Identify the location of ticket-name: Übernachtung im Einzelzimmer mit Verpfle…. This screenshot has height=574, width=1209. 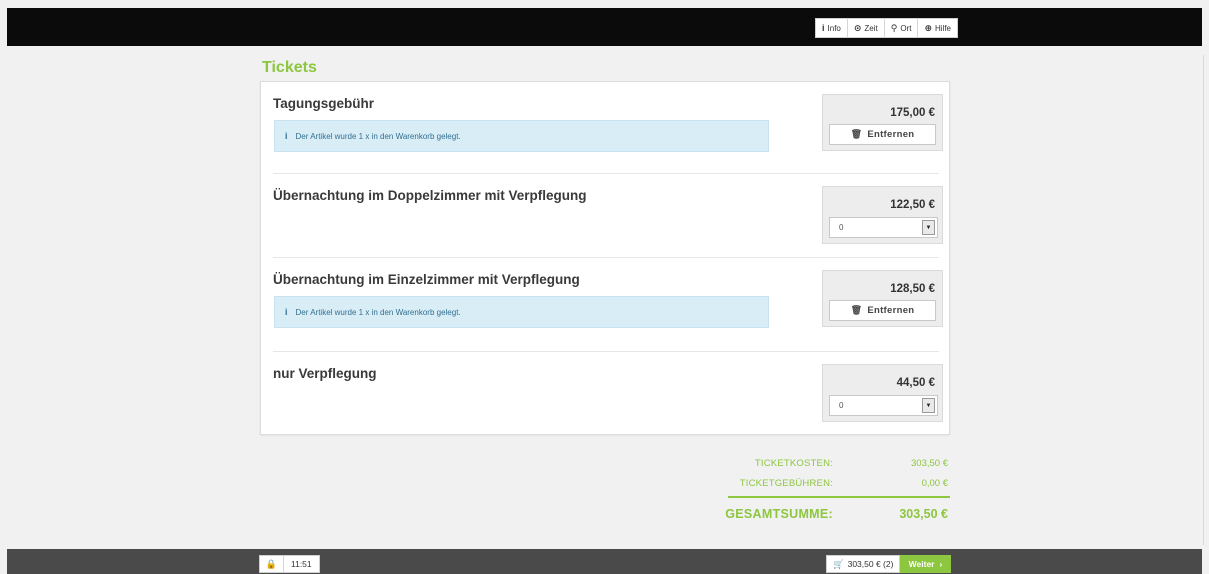
(426, 279).